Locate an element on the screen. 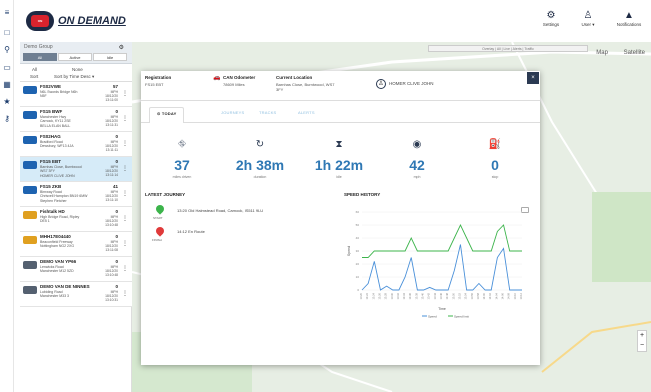  filter-all: All is located at coordinates (40, 57).